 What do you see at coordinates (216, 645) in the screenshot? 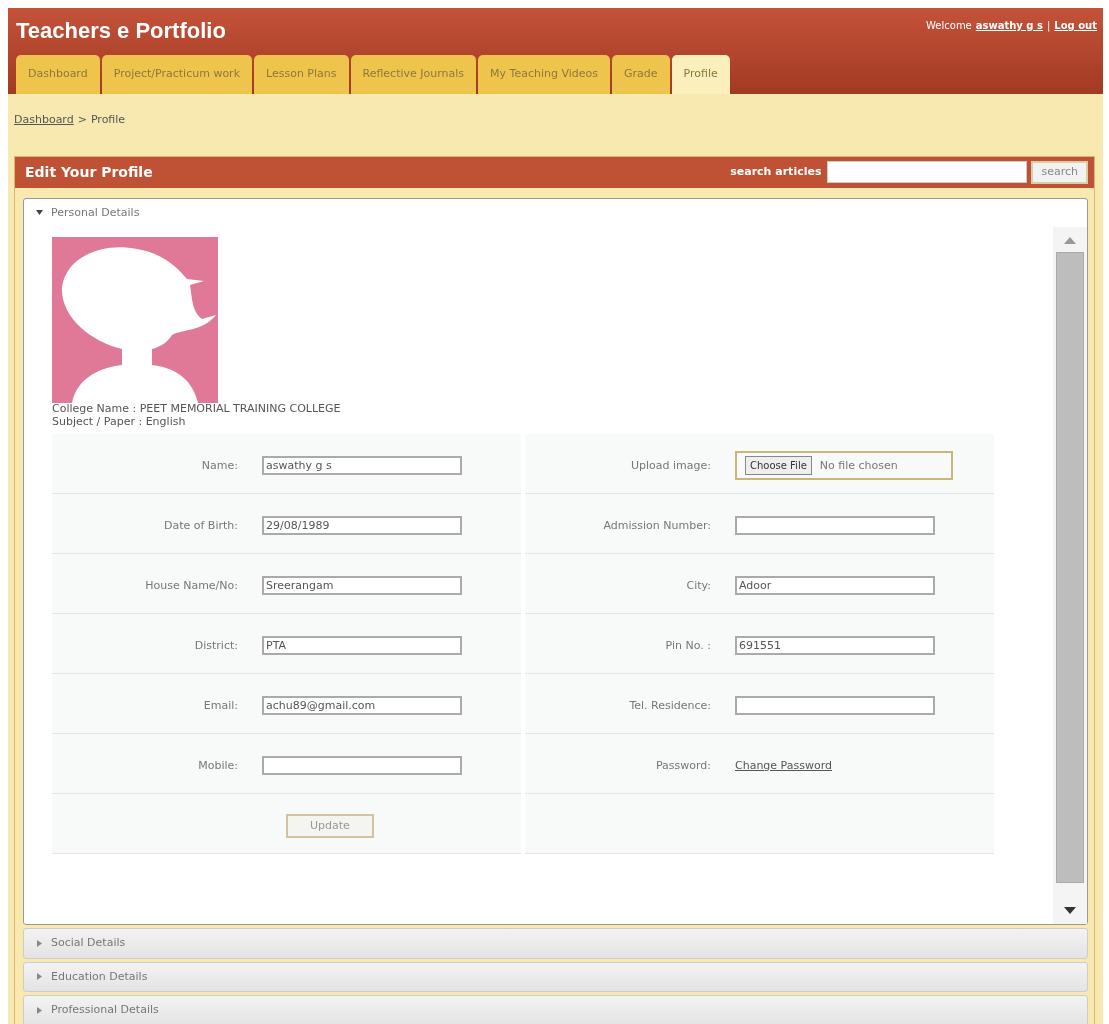
I see `field-label: District:` at bounding box center [216, 645].